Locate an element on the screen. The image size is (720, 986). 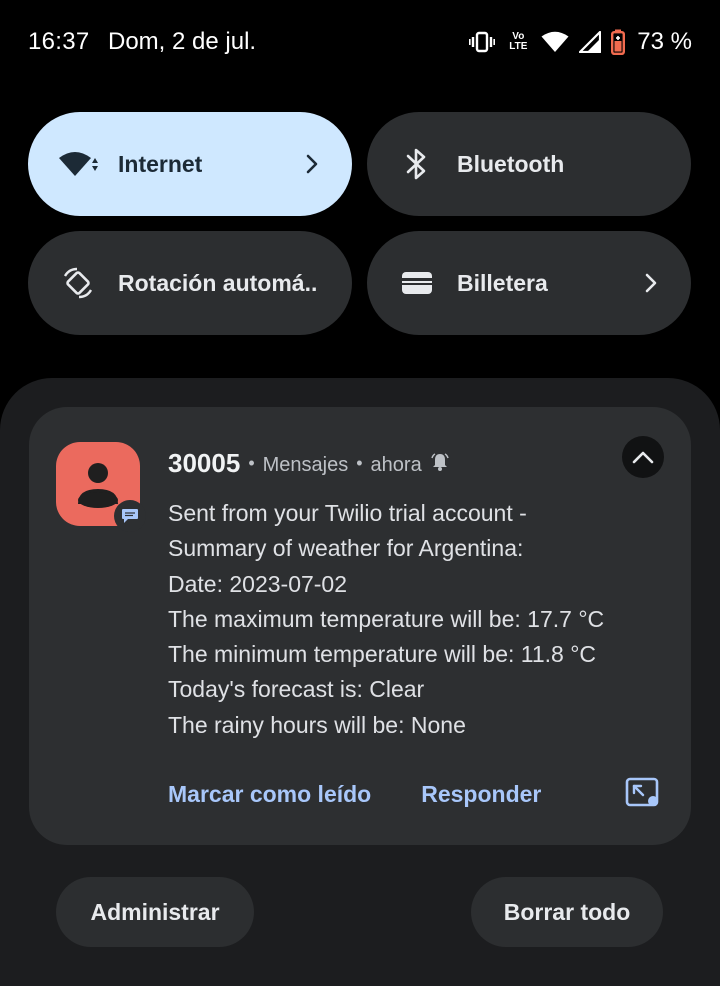
chat-bubble-icon is located at coordinates (130, 516).